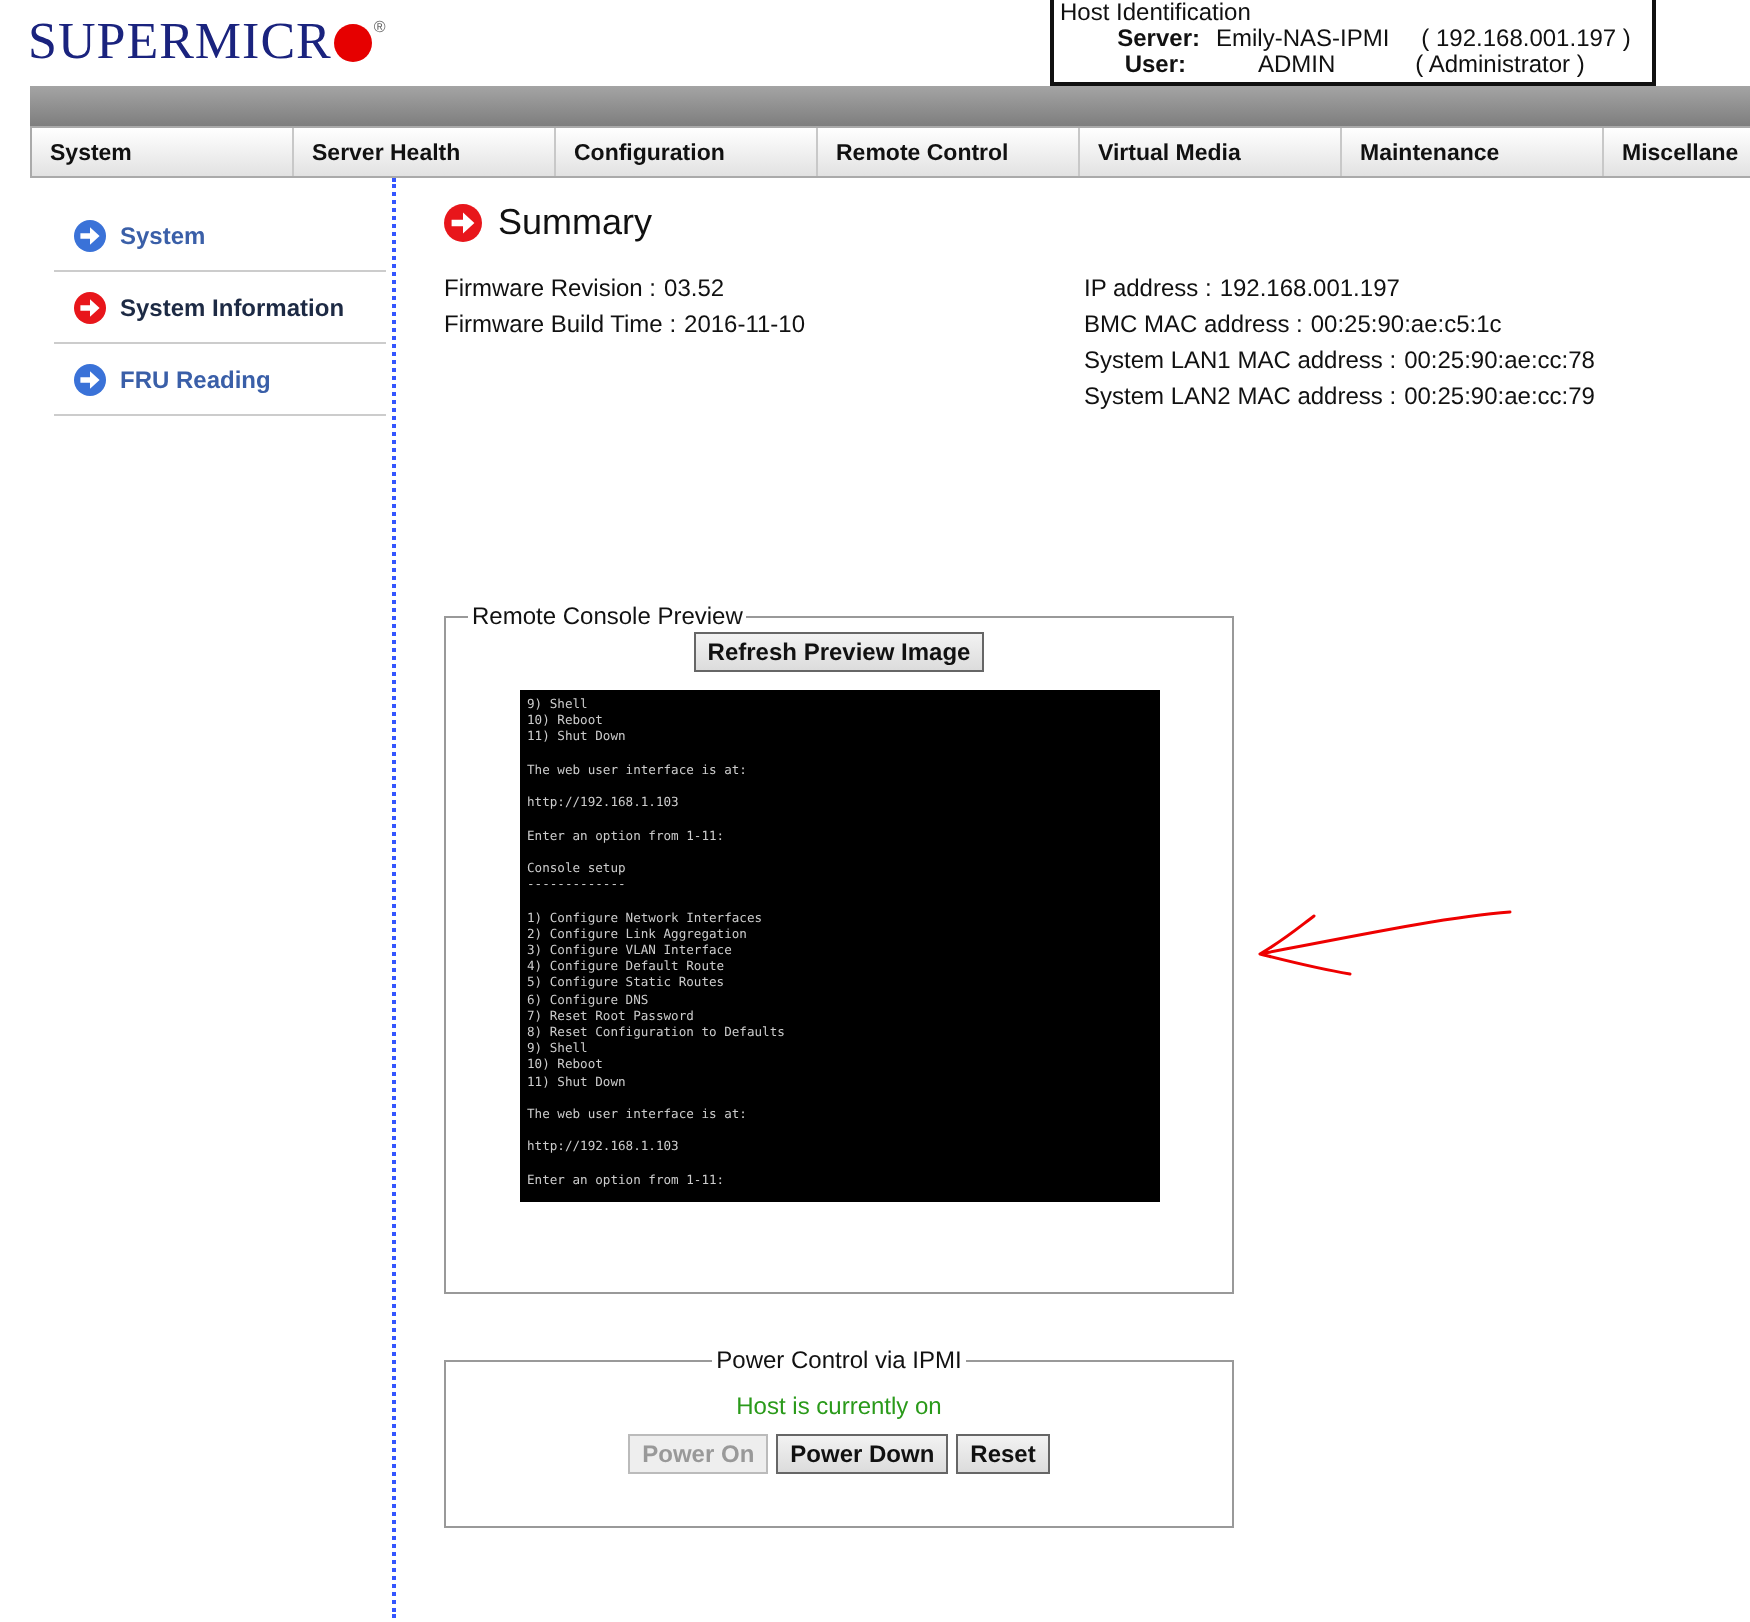 This screenshot has width=1750, height=1622. Describe the element at coordinates (1157, 39) in the screenshot. I see `server-label: Server:` at that location.